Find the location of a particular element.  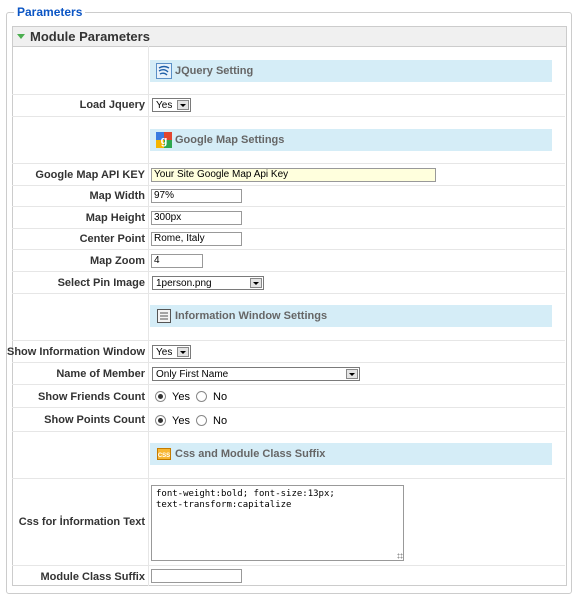

show-info-window-select: Yes is located at coordinates (171, 352).